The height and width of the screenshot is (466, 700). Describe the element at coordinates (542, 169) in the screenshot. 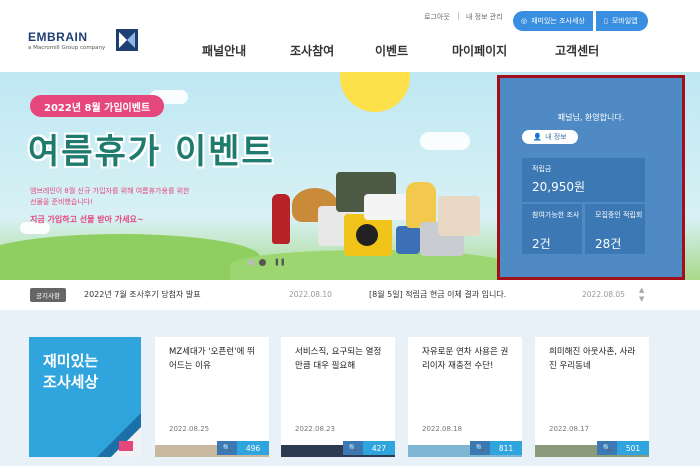

I see `points-label: 적립금` at that location.